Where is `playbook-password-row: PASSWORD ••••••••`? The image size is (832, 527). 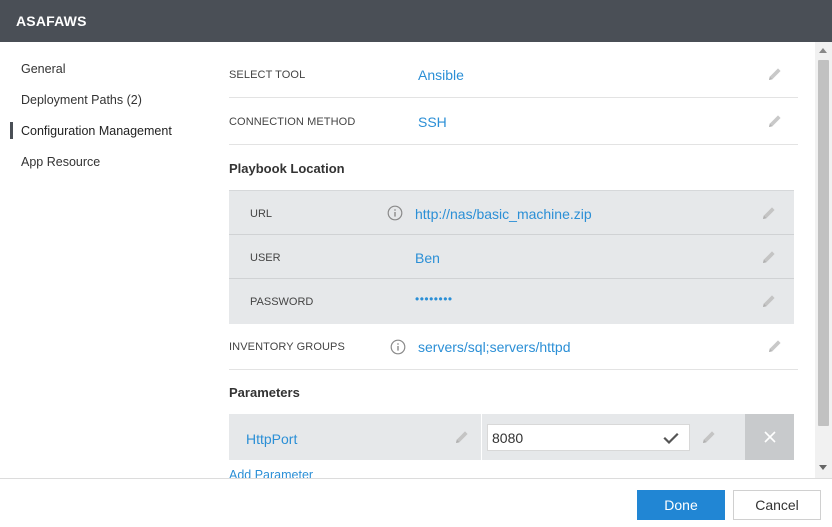
playbook-password-row: PASSWORD •••••••• is located at coordinates (511, 301).